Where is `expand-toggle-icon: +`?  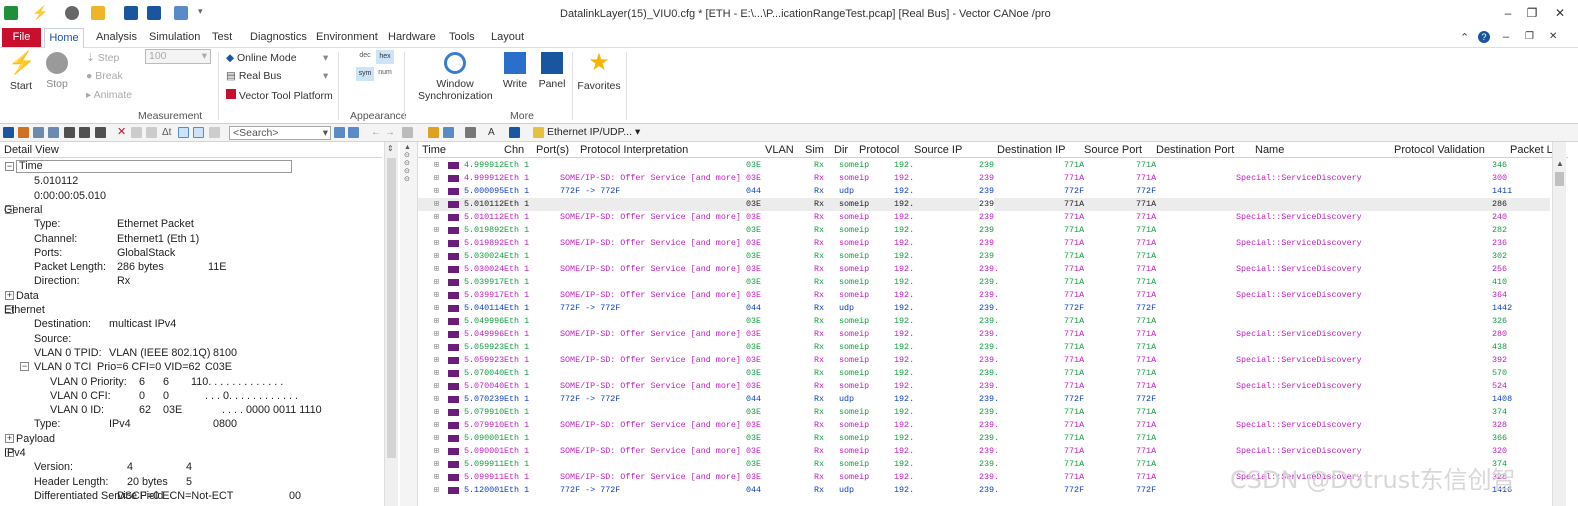 expand-toggle-icon: + is located at coordinates (9, 438).